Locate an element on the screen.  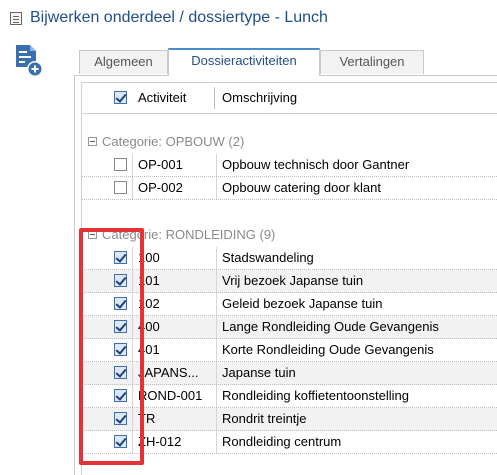
table-row: TR Rondrit treintje is located at coordinates (289, 419).